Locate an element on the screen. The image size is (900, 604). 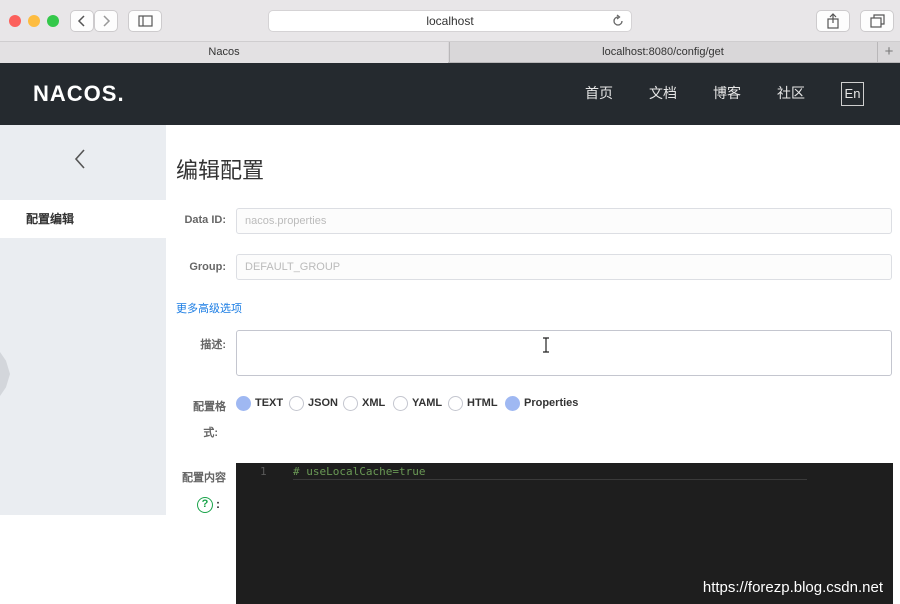
nav-home: 首页 is located at coordinates (599, 93).